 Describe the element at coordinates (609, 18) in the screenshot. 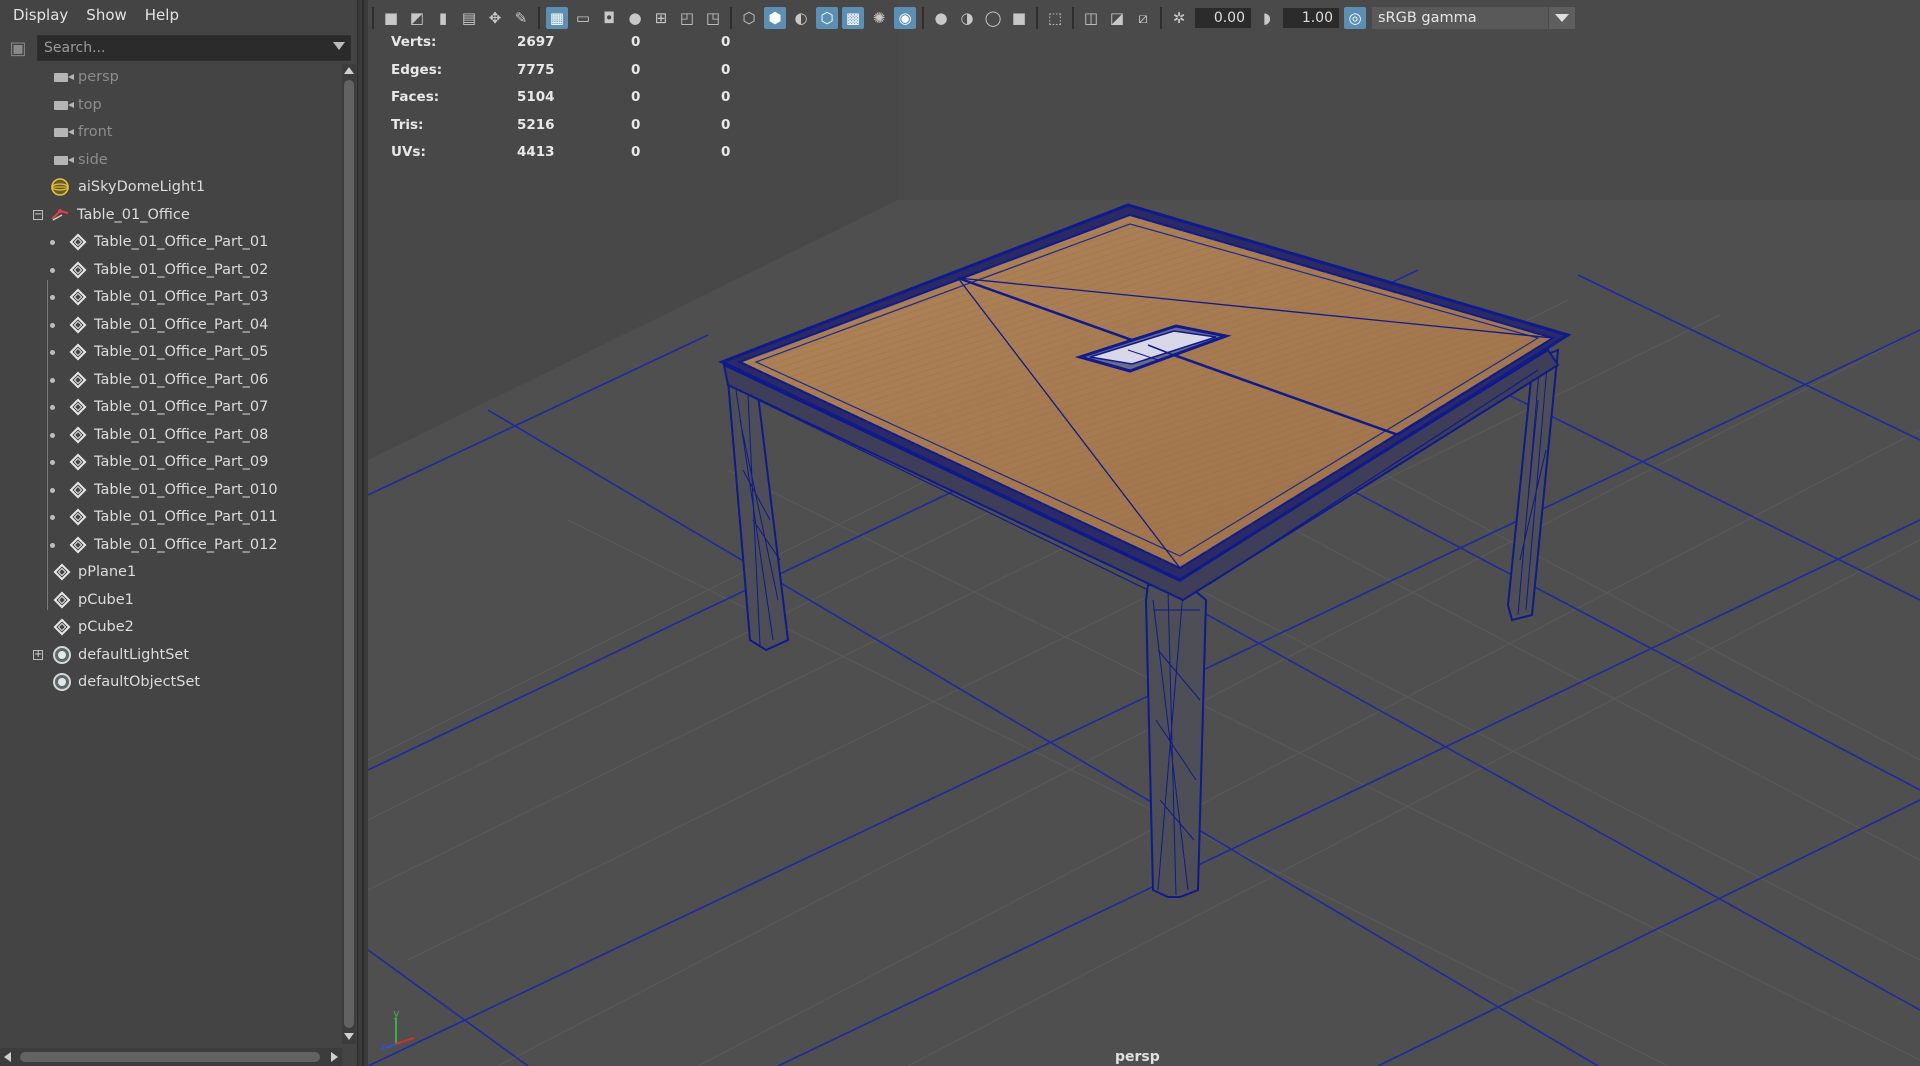

I see `resolution-gate-icon: ◘` at that location.